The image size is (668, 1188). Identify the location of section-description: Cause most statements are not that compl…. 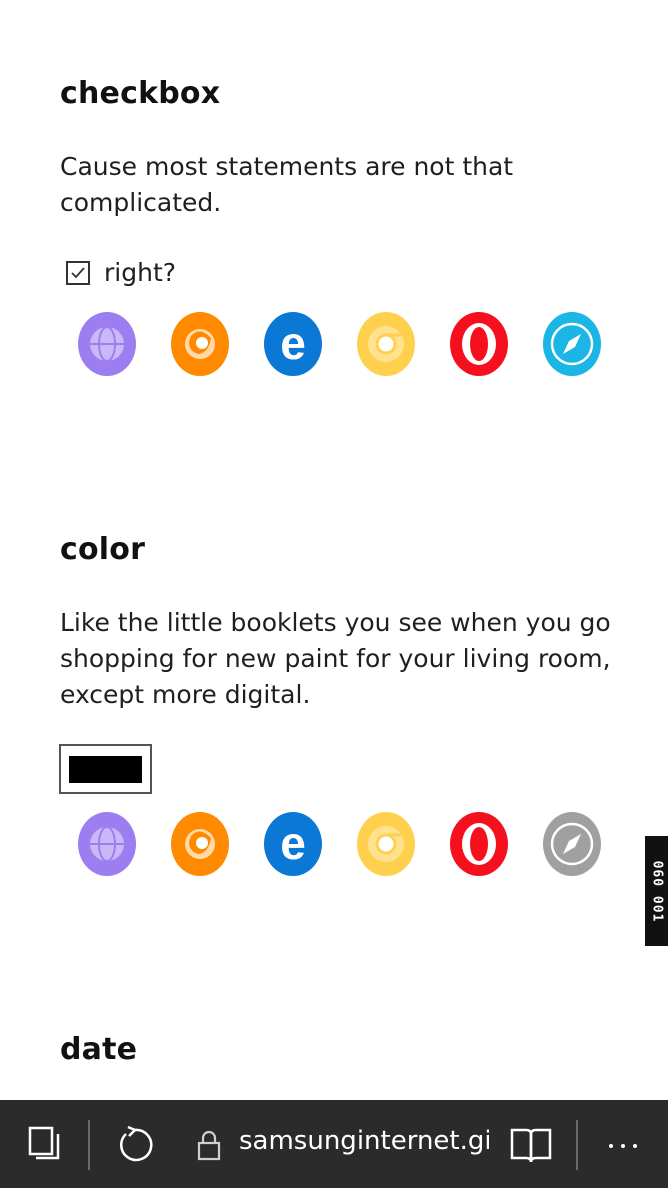
(287, 184).